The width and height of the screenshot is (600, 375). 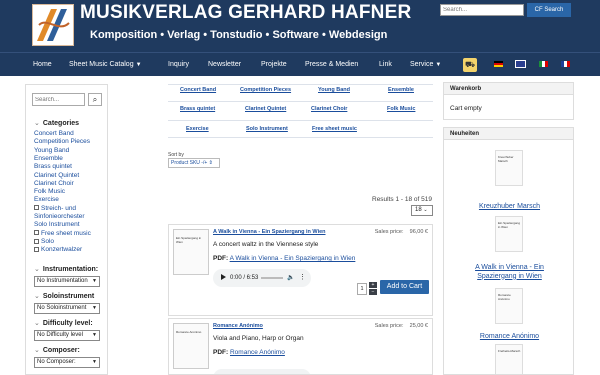 What do you see at coordinates (265, 90) in the screenshot?
I see `category-grid-link: Competition Pieces` at bounding box center [265, 90].